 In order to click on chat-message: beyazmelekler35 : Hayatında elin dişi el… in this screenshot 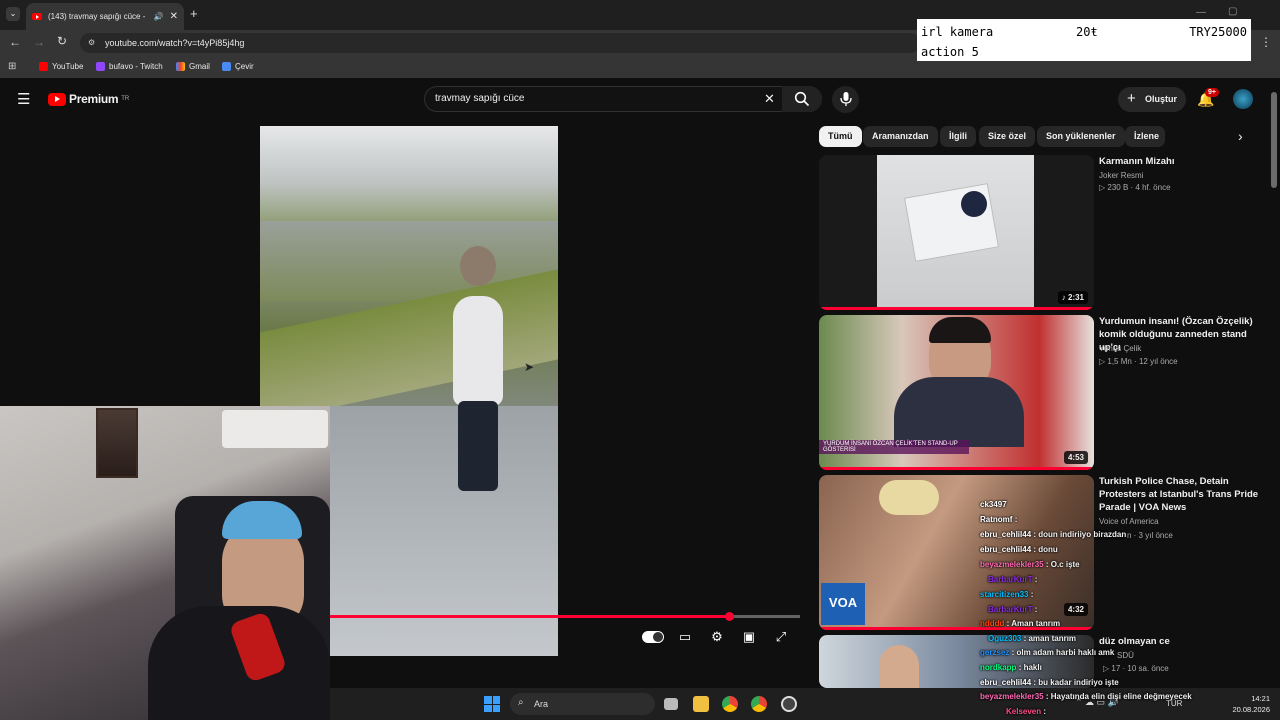, I will do `click(1086, 696)`.